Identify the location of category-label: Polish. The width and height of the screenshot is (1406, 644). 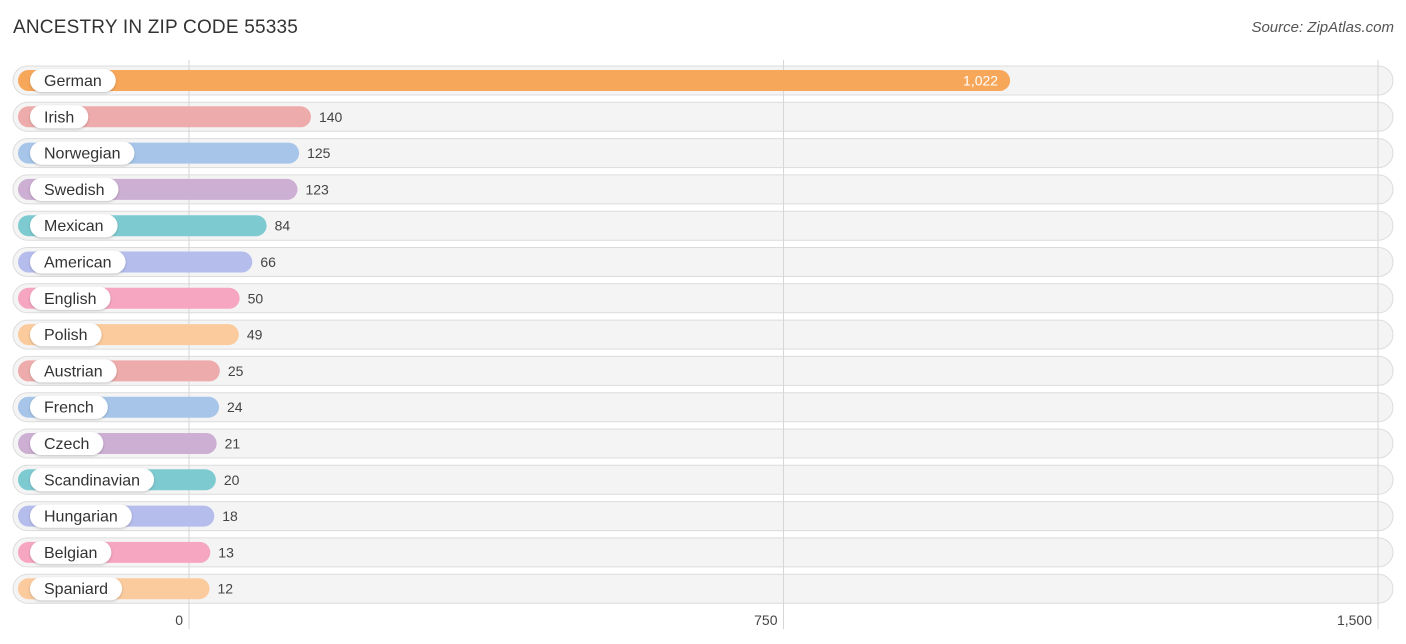
(66, 335).